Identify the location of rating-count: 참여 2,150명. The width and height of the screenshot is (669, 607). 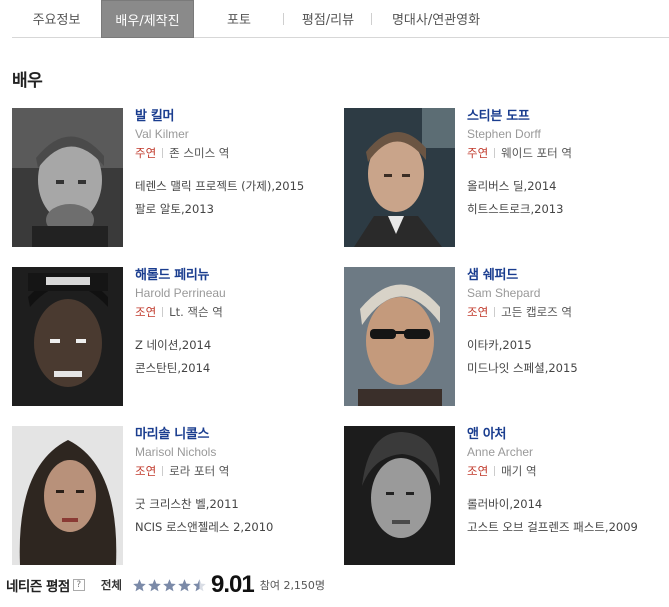
(292, 585).